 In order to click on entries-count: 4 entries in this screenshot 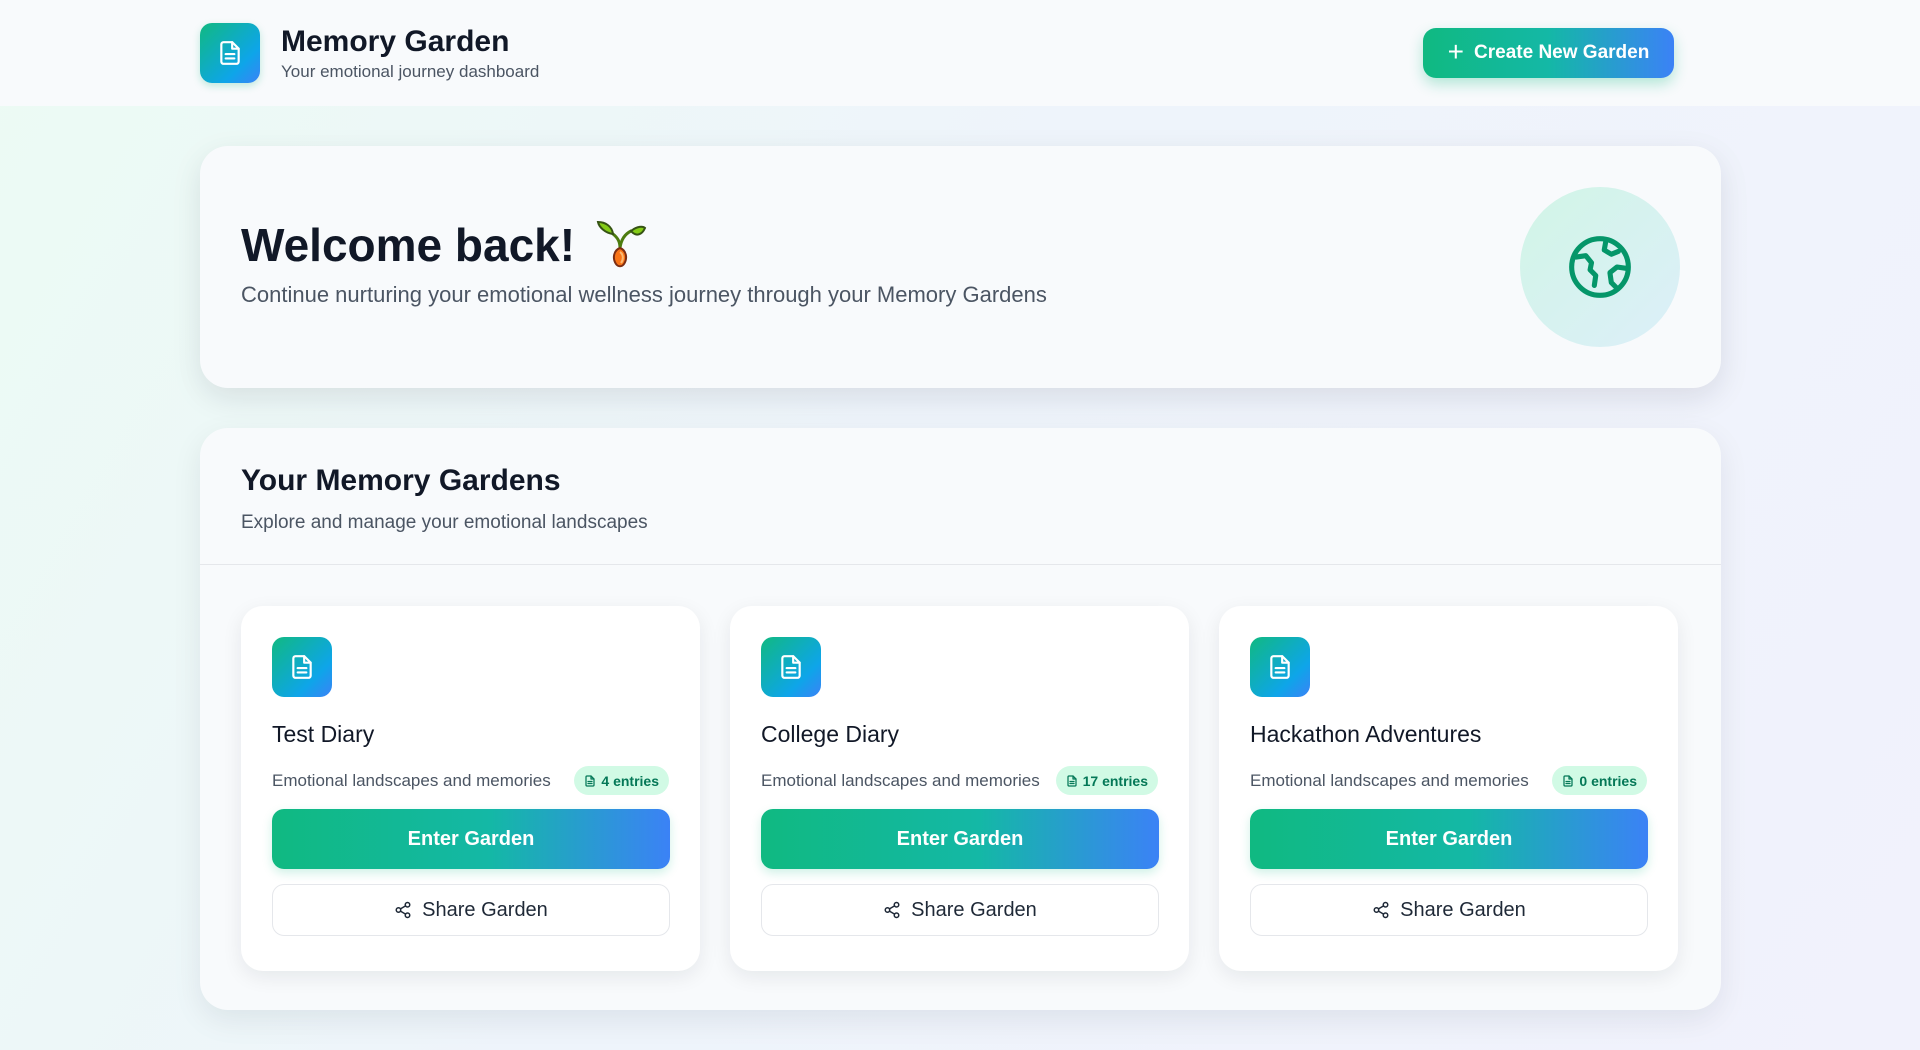, I will do `click(630, 780)`.